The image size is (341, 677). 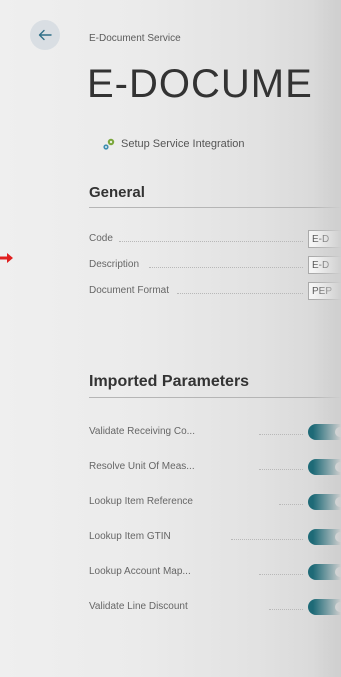 I want to click on setup-service-integration-label: Setup Service Integration, so click(x=183, y=144).